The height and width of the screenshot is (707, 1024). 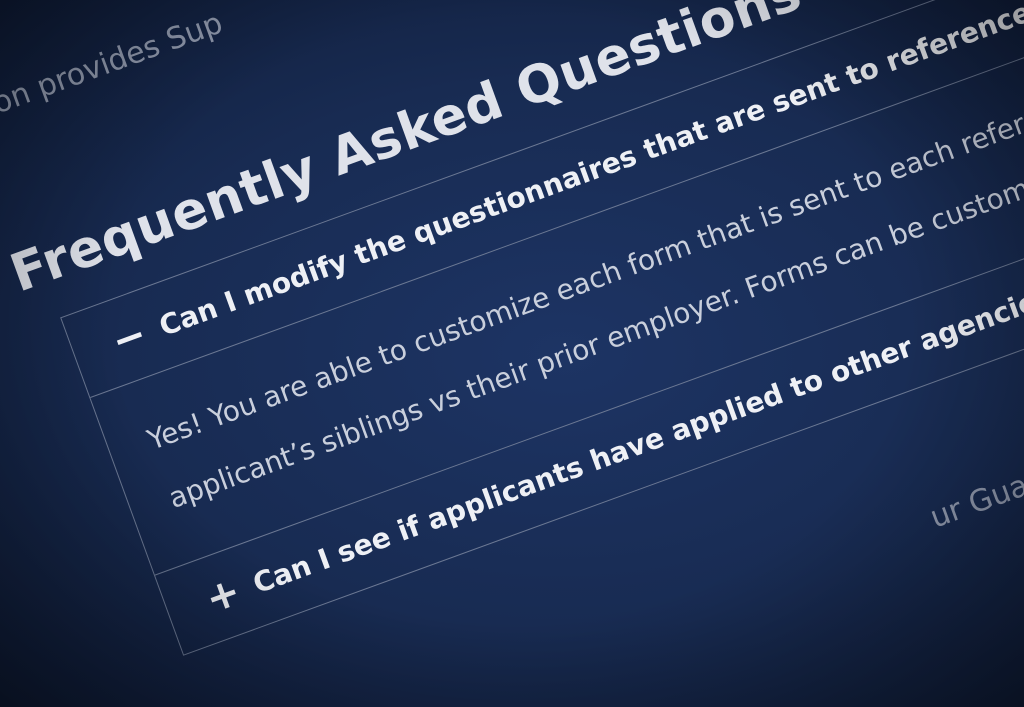 I want to click on plus-icon: +, so click(x=222, y=595).